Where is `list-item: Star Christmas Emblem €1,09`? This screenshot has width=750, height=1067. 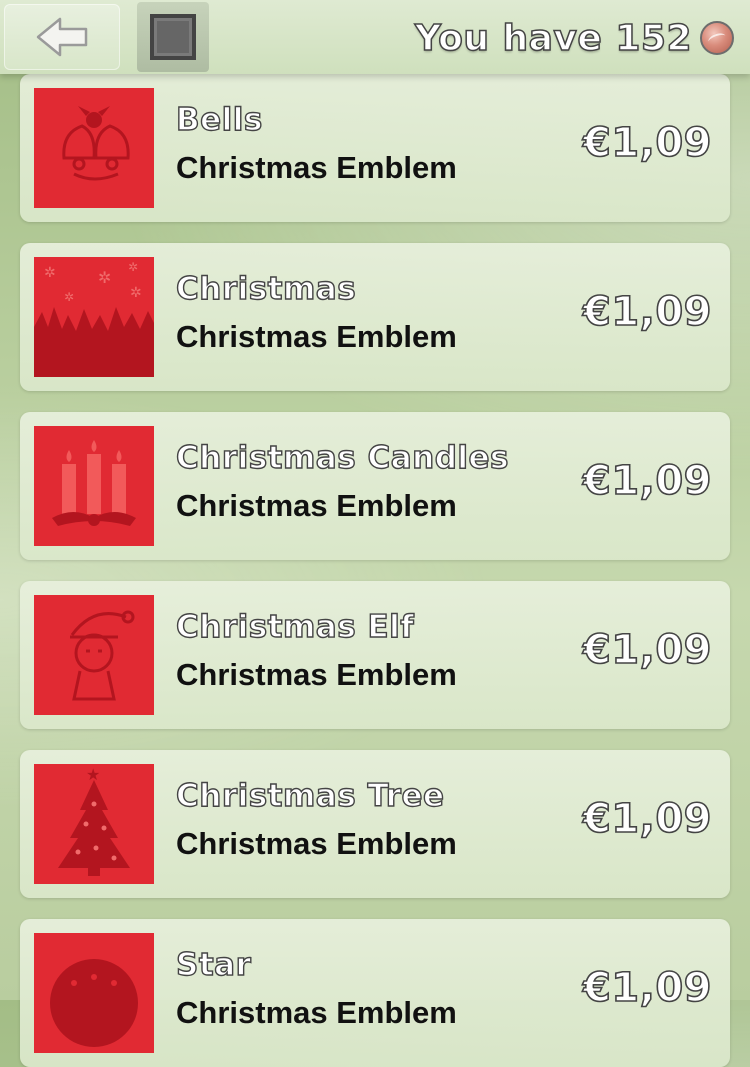 list-item: Star Christmas Emblem €1,09 is located at coordinates (375, 993).